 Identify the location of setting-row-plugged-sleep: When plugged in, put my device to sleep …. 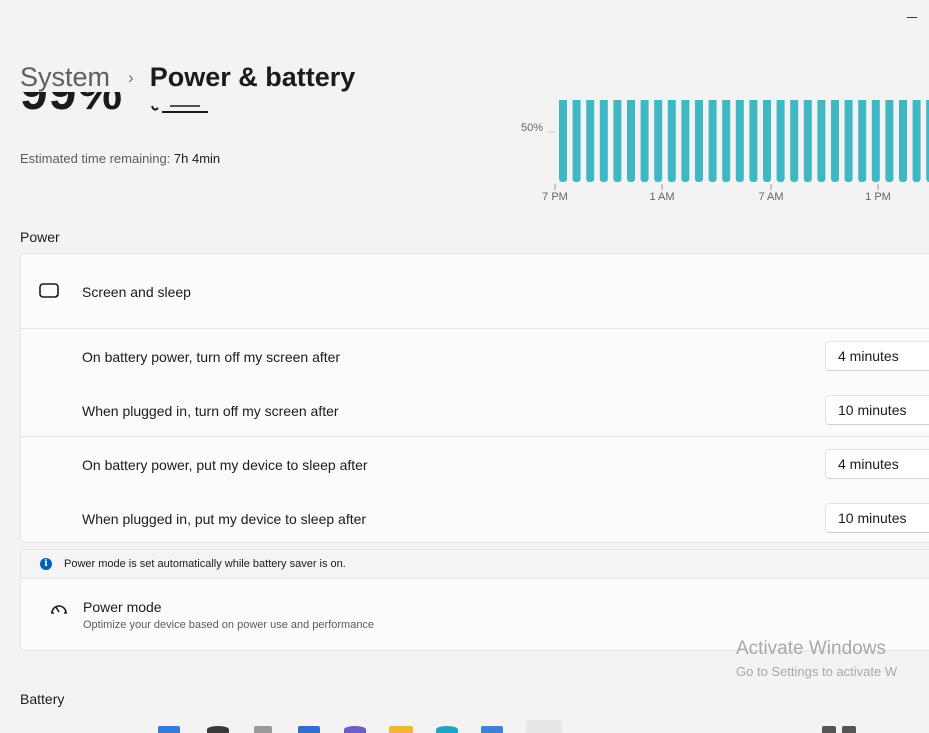
(475, 516).